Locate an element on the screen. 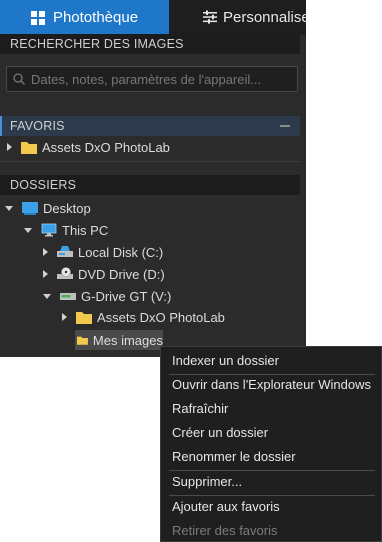 This screenshot has height=542, width=382. tab-phototheque: Photothèque is located at coordinates (84, 17).